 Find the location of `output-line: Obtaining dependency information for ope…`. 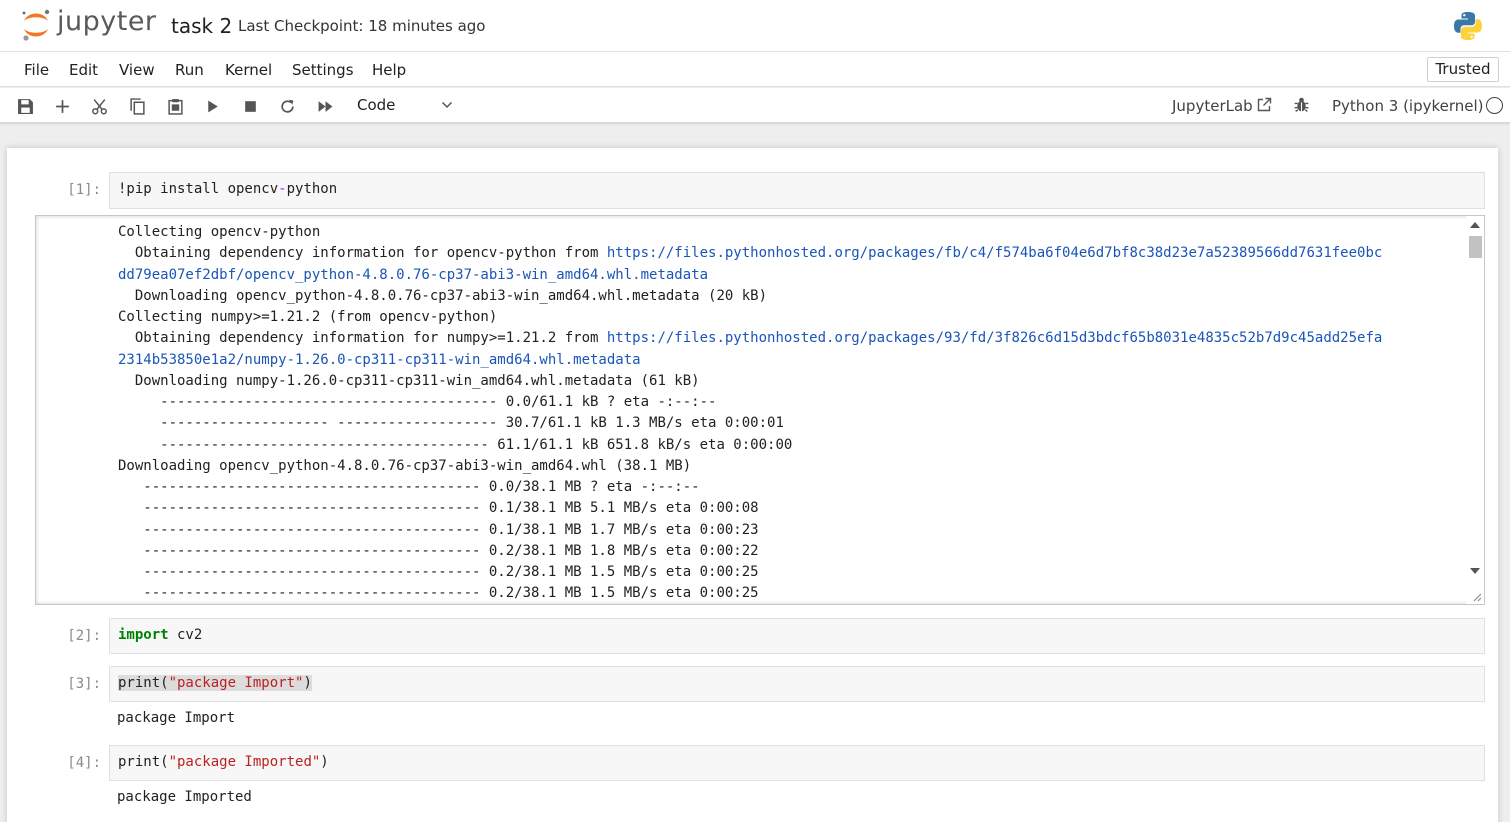

output-line: Obtaining dependency information for ope… is located at coordinates (788, 253).